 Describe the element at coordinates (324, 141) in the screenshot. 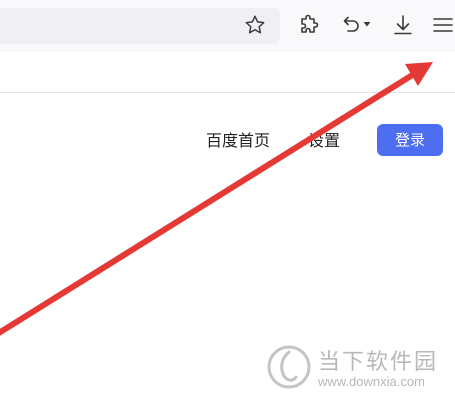

I see `settings-link: 设置` at that location.